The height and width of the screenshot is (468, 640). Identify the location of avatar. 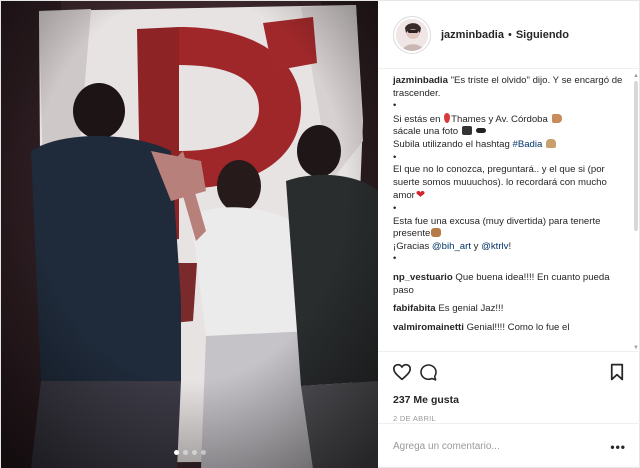
(412, 34).